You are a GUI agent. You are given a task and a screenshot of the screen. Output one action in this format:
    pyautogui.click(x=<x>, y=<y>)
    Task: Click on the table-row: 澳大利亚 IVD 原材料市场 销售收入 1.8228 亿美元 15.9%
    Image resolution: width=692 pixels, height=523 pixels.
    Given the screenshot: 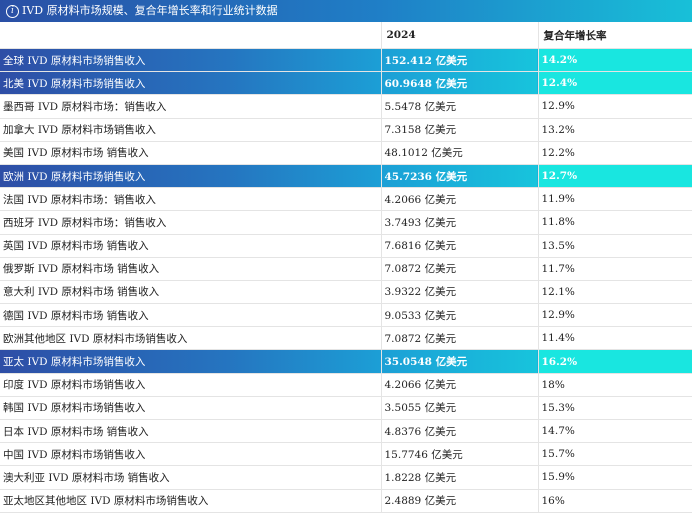 What is the action you would take?
    pyautogui.click(x=346, y=477)
    